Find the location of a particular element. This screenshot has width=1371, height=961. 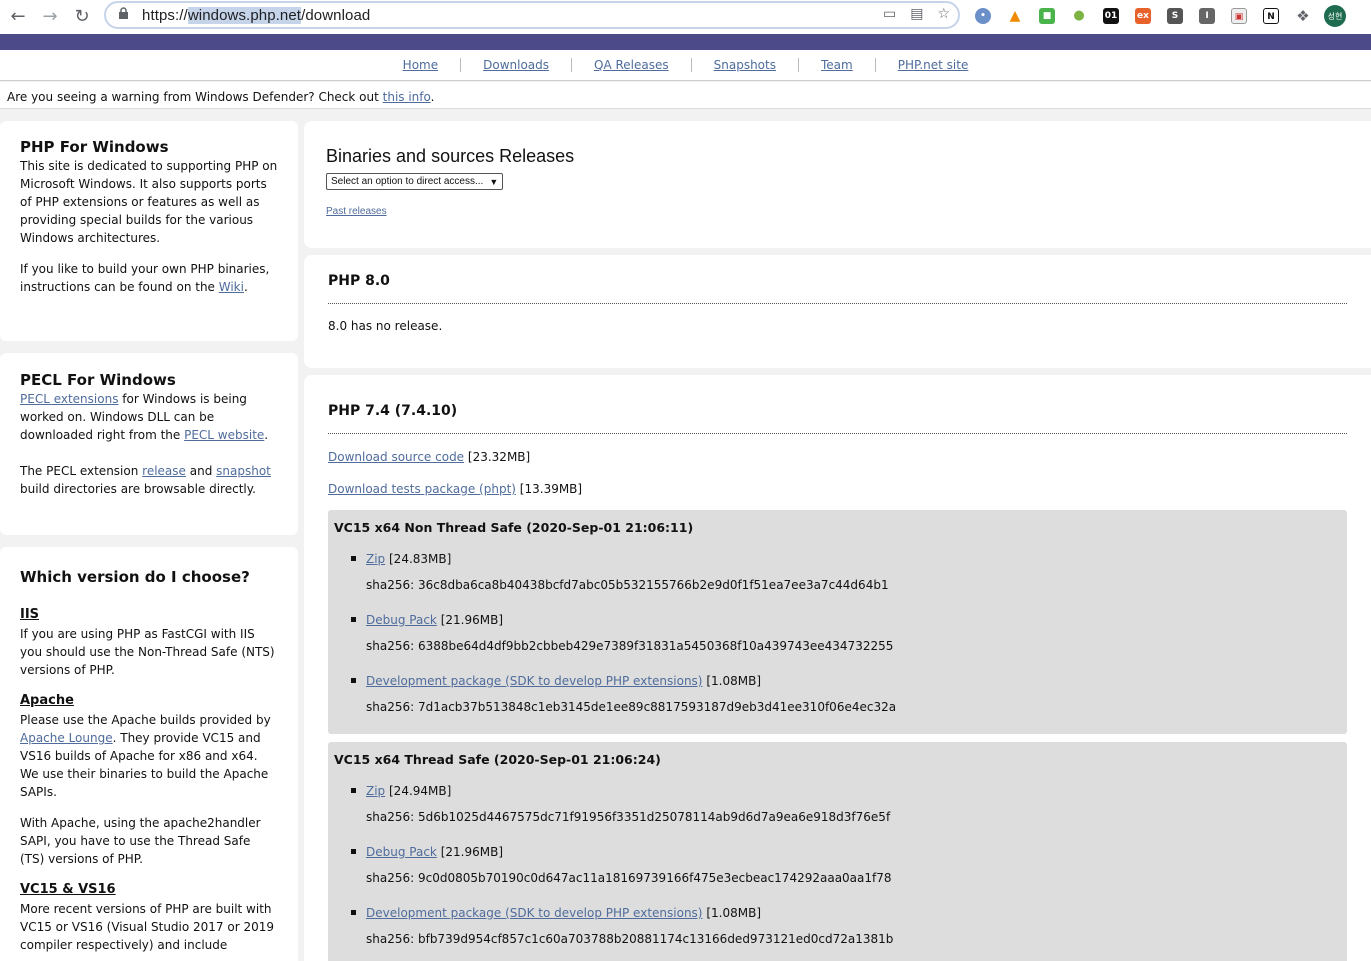

notion-extension-icon: N is located at coordinates (1271, 16).